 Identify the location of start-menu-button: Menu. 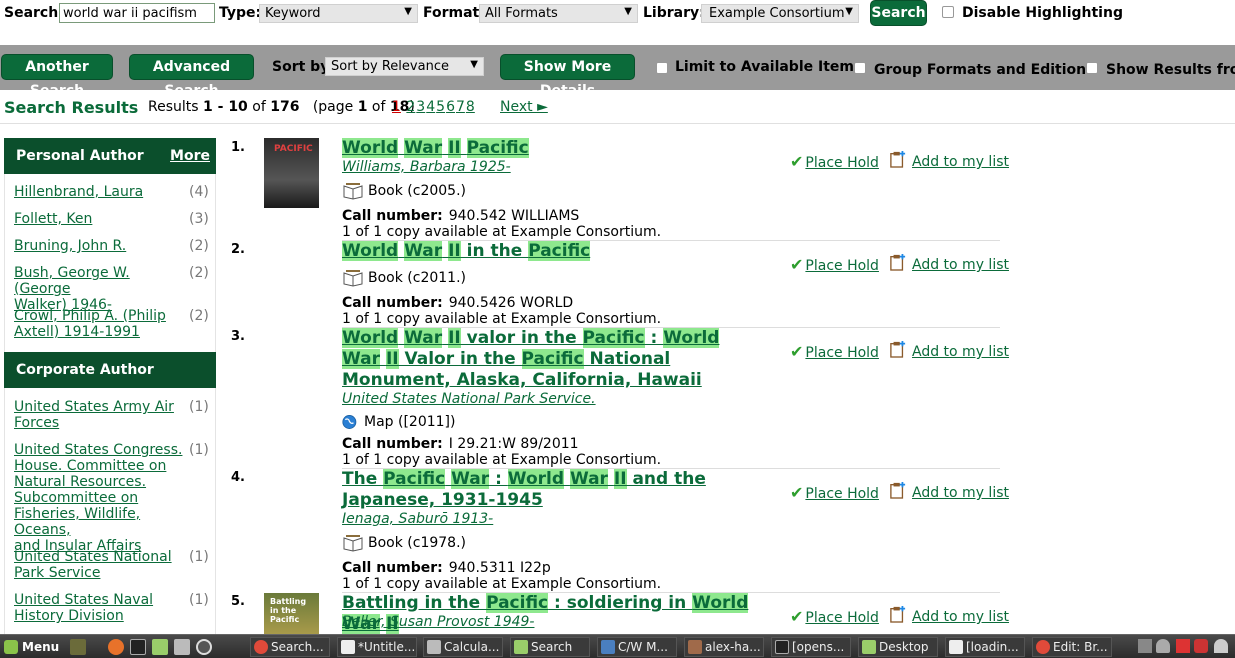
(30, 647).